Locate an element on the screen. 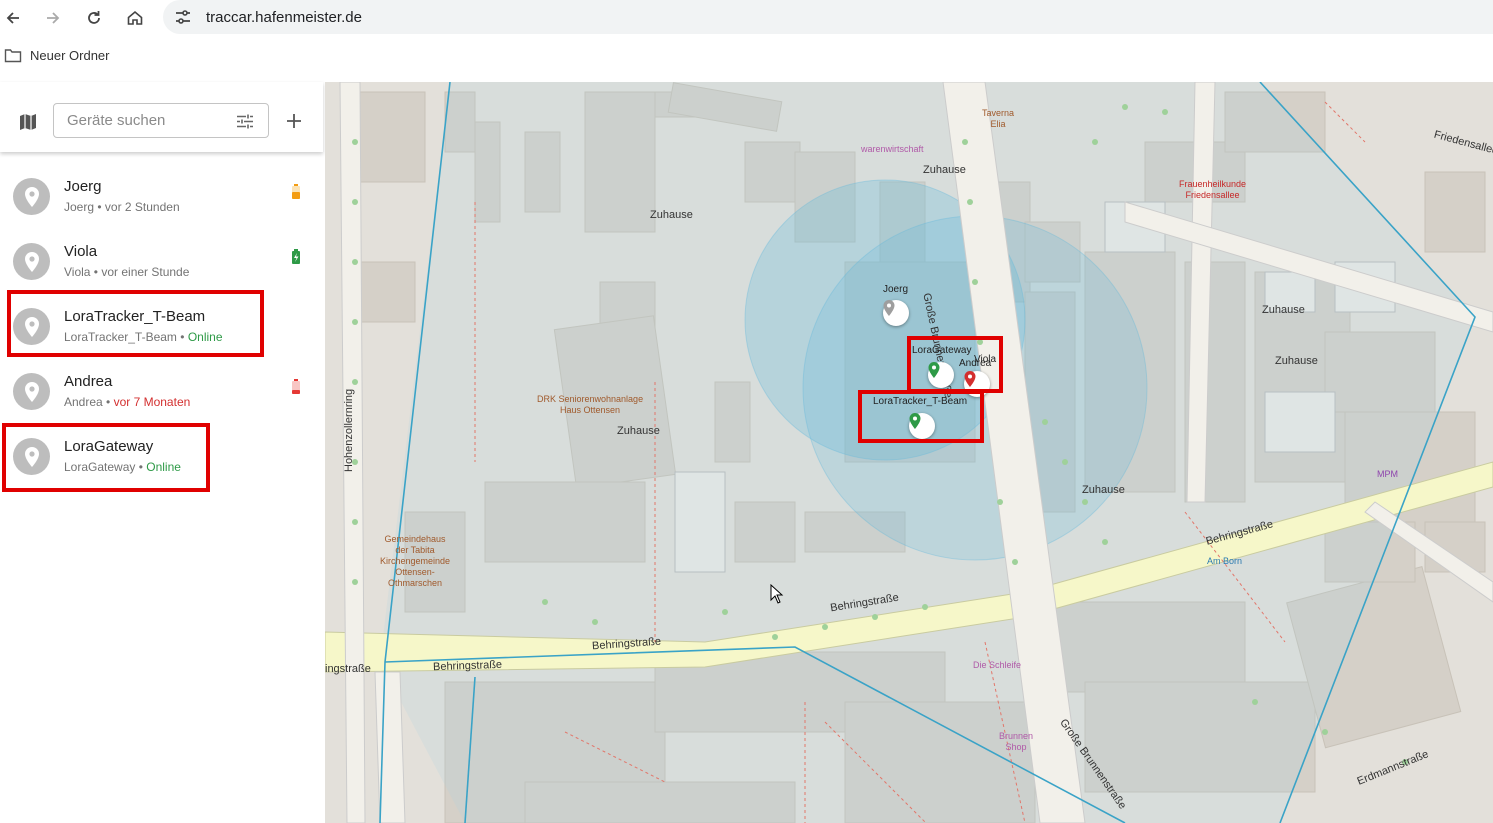  home-icon is located at coordinates (135, 17).